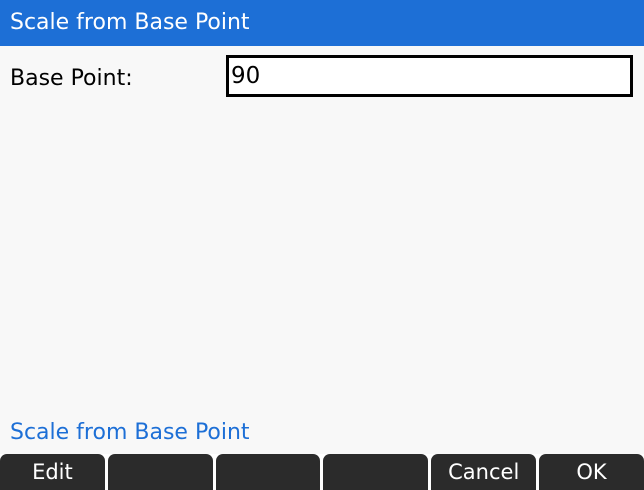 The width and height of the screenshot is (644, 490). I want to click on base-point-input, so click(429, 76).